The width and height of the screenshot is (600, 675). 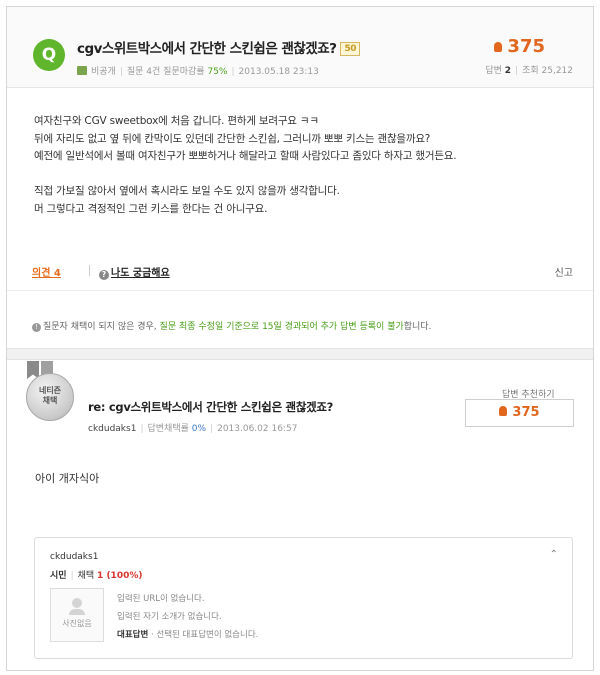 I want to click on section-divider, so click(x=300, y=354).